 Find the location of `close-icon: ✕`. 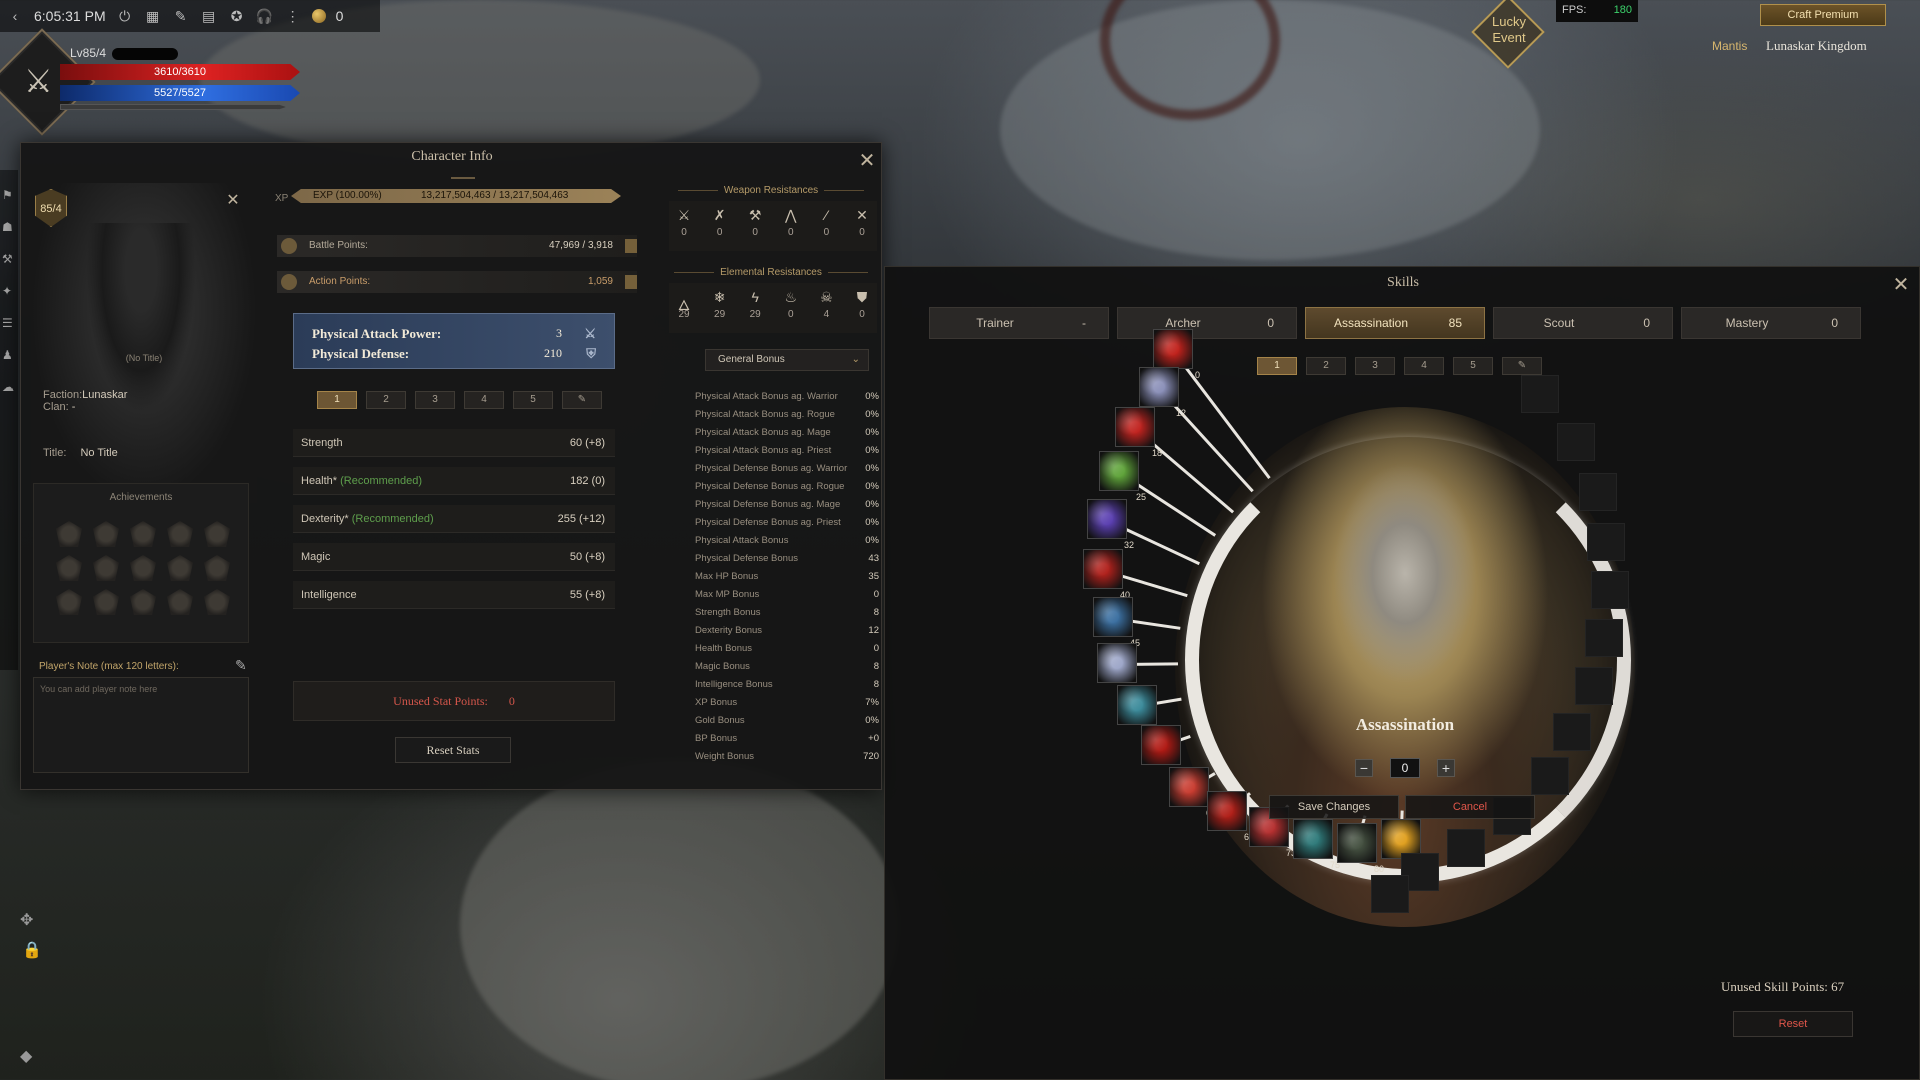

close-icon: ✕ is located at coordinates (1901, 285).